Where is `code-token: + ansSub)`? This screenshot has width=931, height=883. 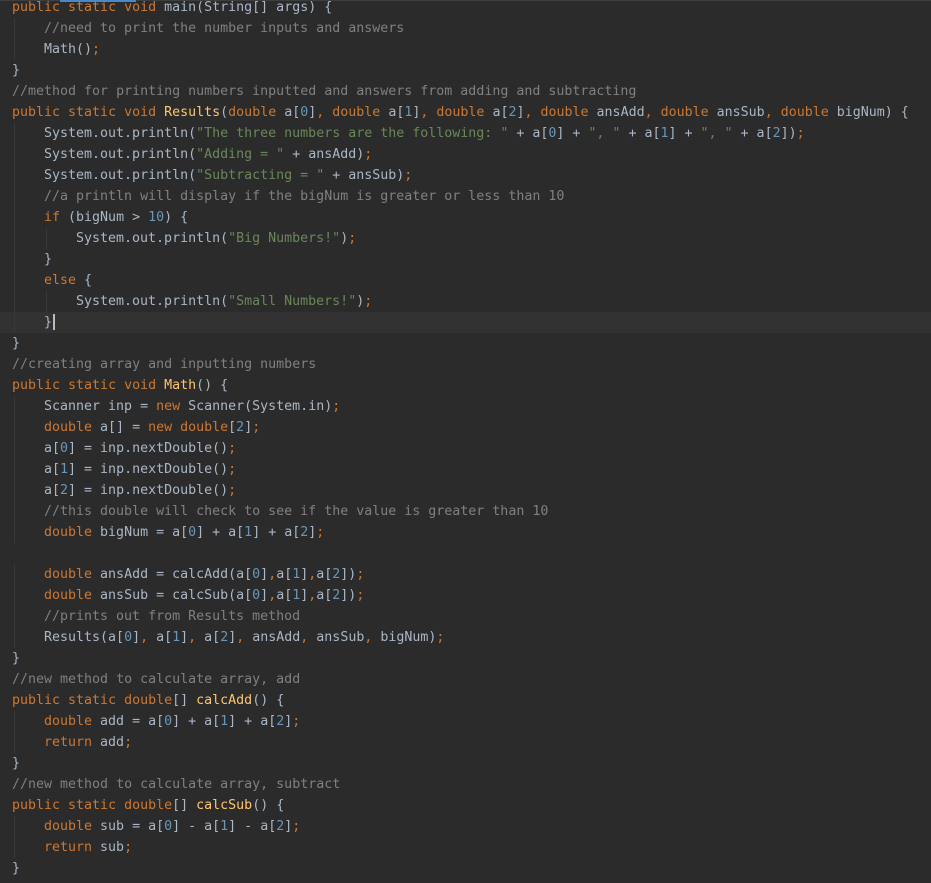 code-token: + ansSub) is located at coordinates (368, 175).